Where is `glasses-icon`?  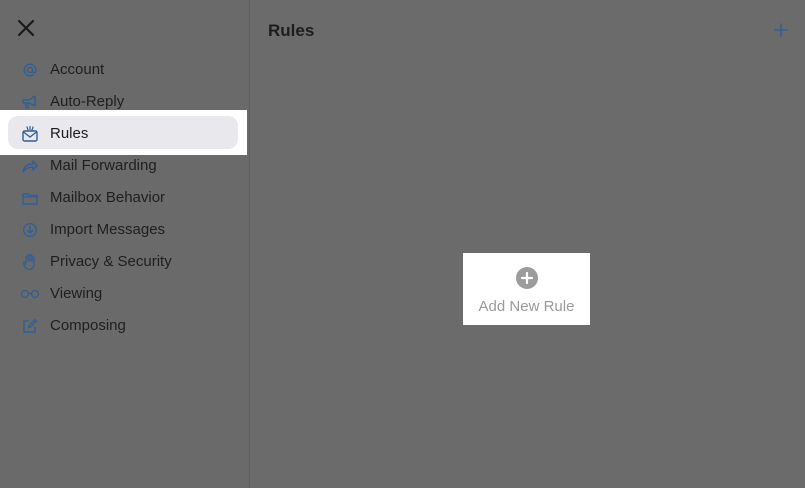
glasses-icon is located at coordinates (30, 294).